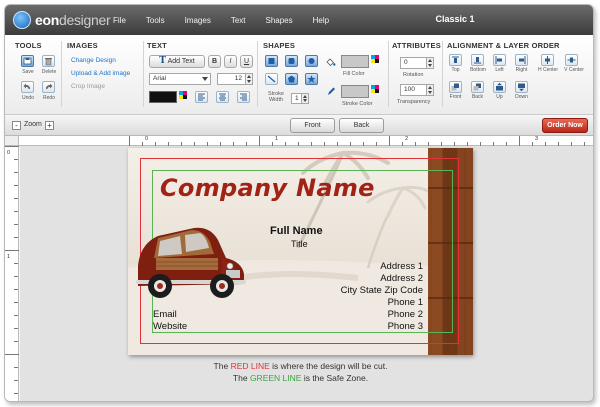 Image resolution: width=600 pixels, height=407 pixels. I want to click on phone-2-text: Phone 2, so click(405, 314).